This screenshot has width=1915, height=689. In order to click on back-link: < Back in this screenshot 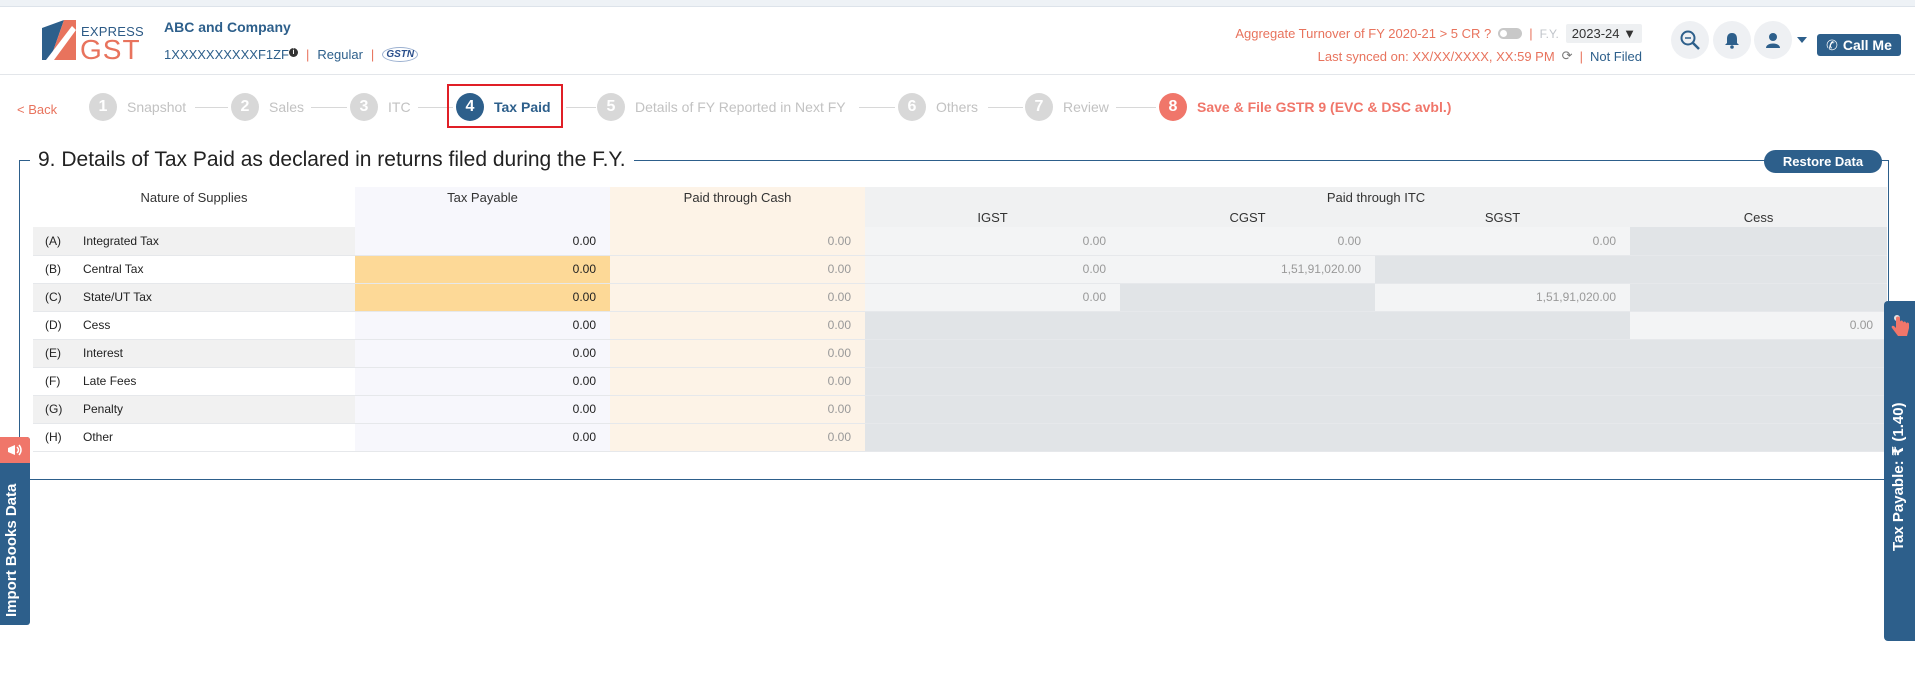, I will do `click(37, 109)`.